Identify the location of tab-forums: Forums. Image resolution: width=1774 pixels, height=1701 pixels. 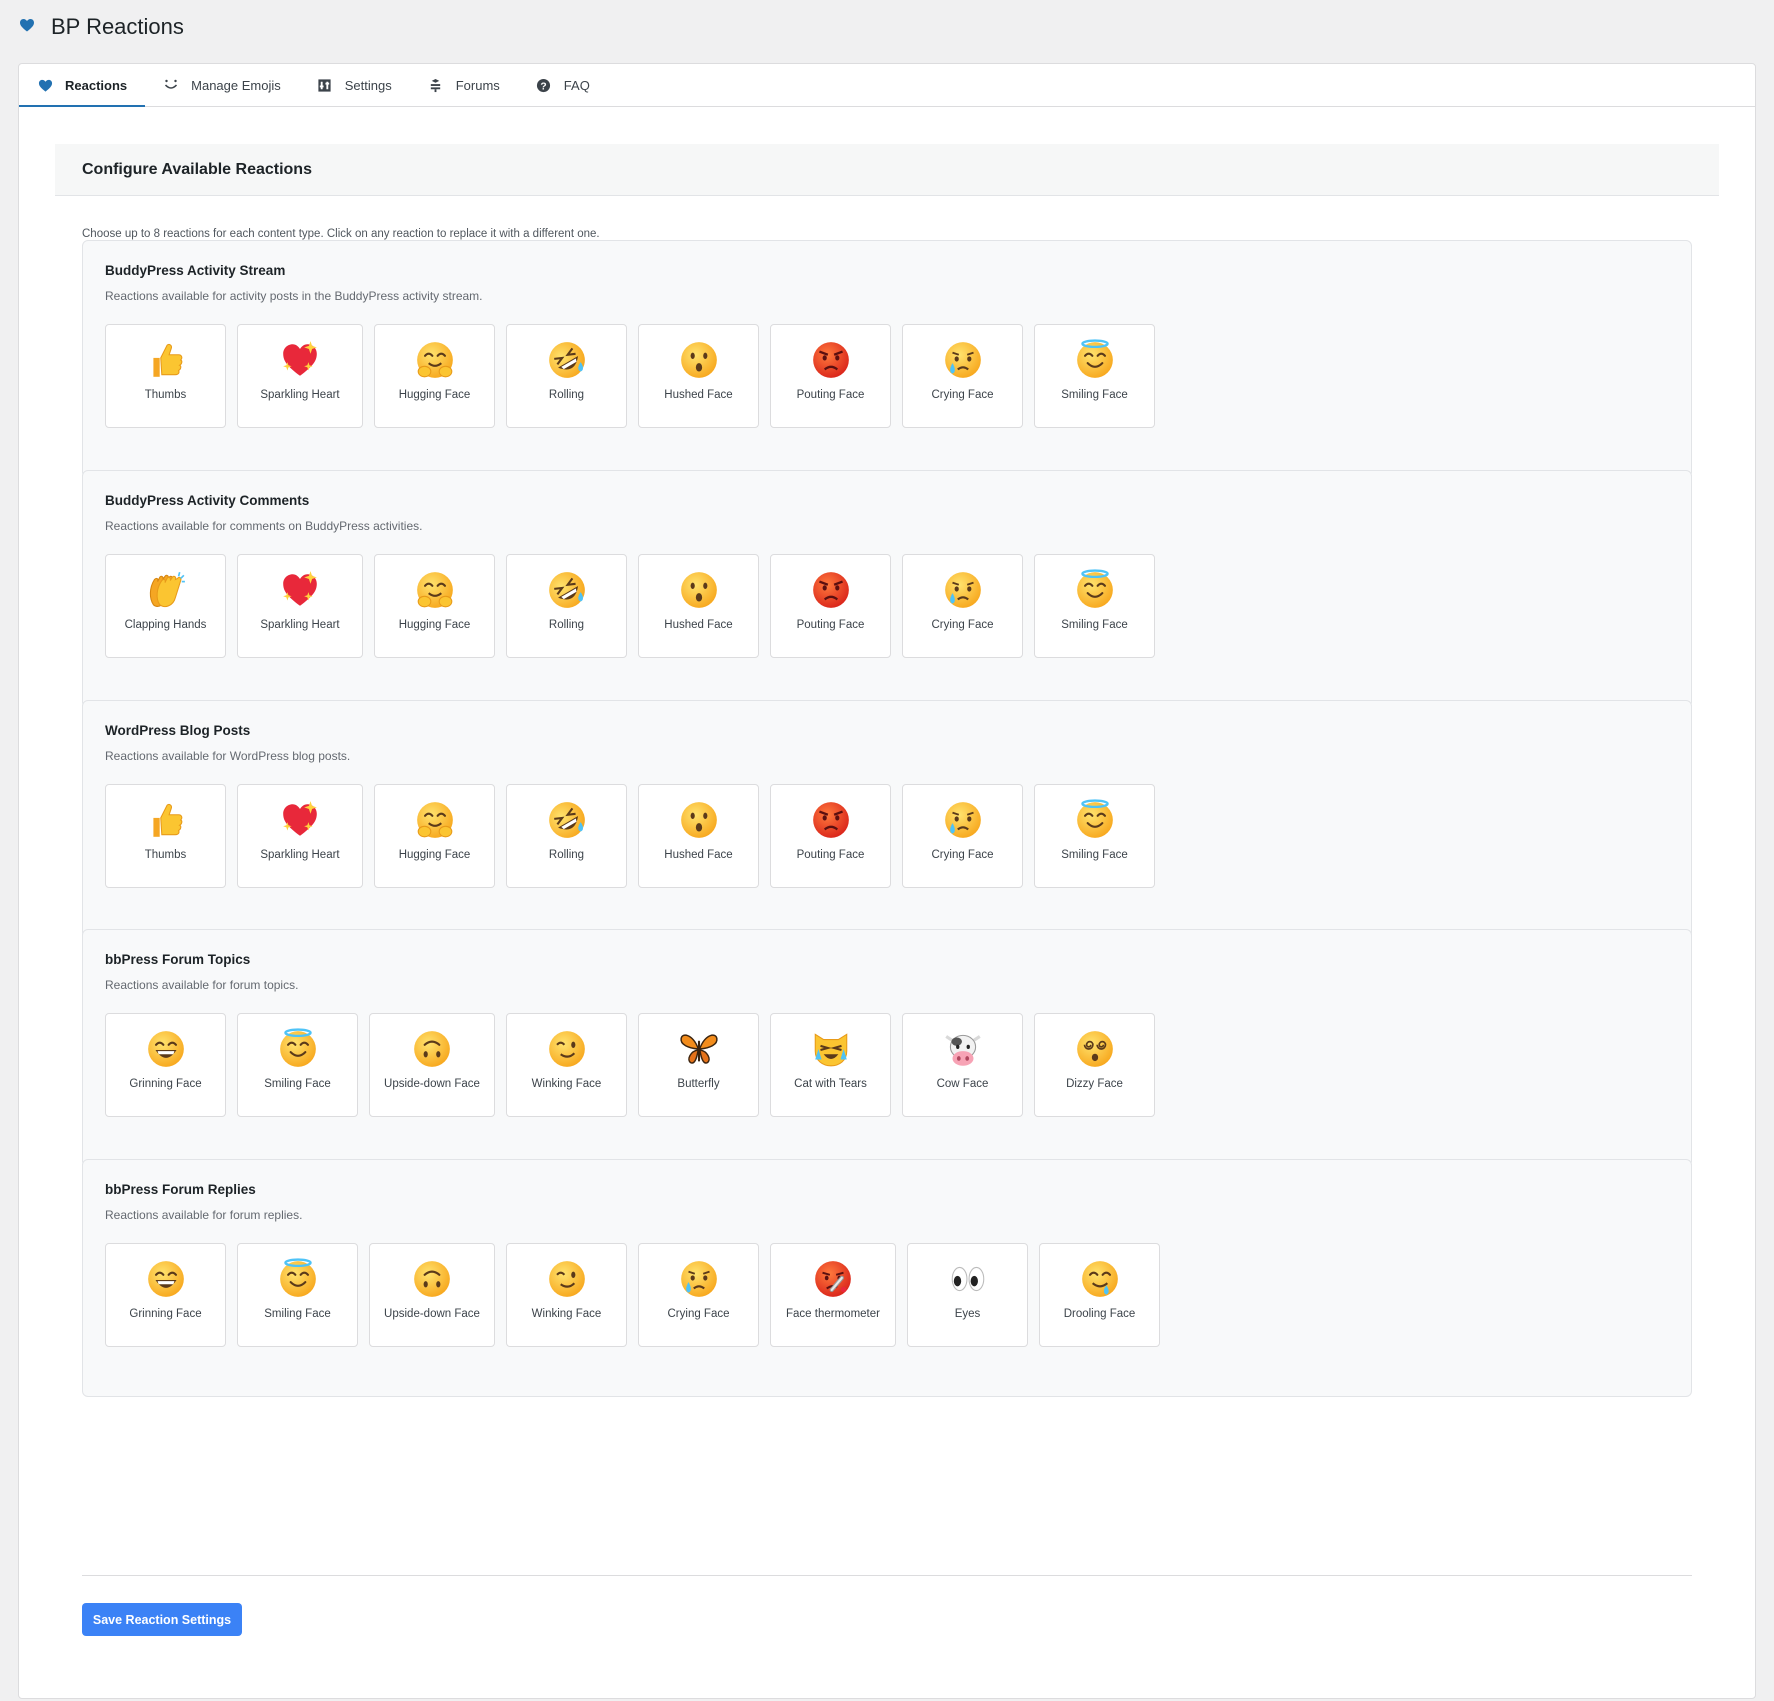
(464, 85).